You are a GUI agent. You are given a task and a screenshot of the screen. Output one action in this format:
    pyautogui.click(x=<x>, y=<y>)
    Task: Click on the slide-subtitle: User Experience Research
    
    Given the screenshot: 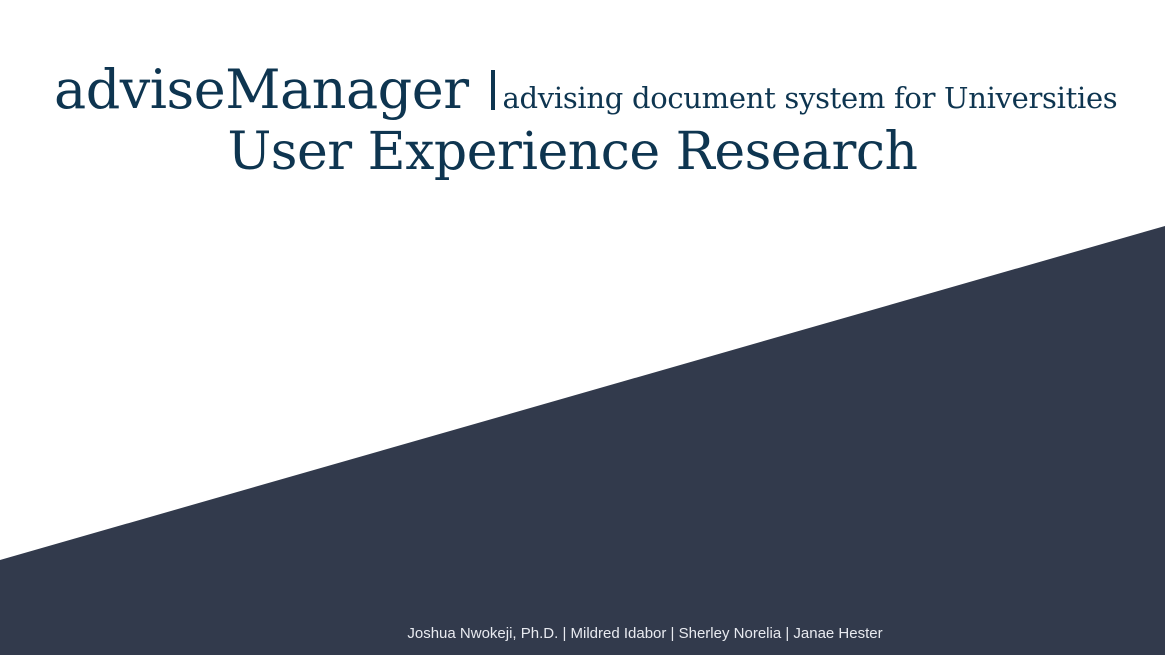 What is the action you would take?
    pyautogui.click(x=572, y=152)
    